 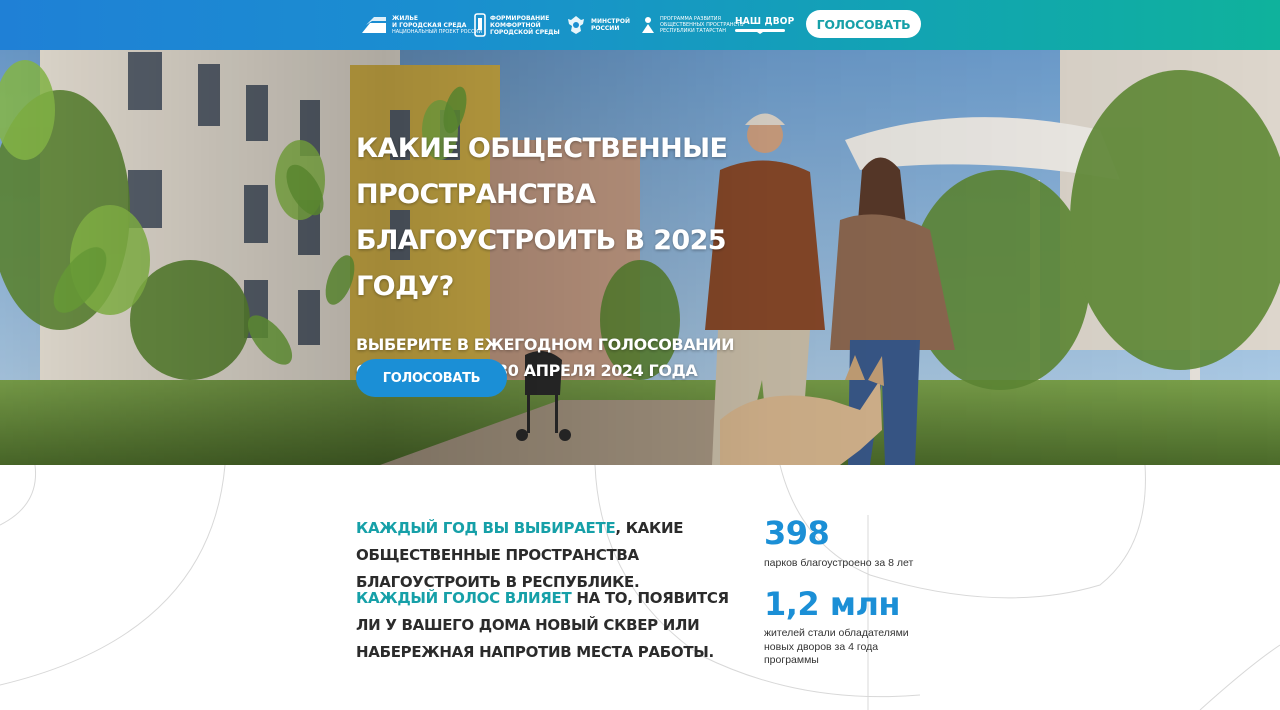 What do you see at coordinates (765, 21) in the screenshot?
I see `nashdvor-logo-text: НАШ ДВОР` at bounding box center [765, 21].